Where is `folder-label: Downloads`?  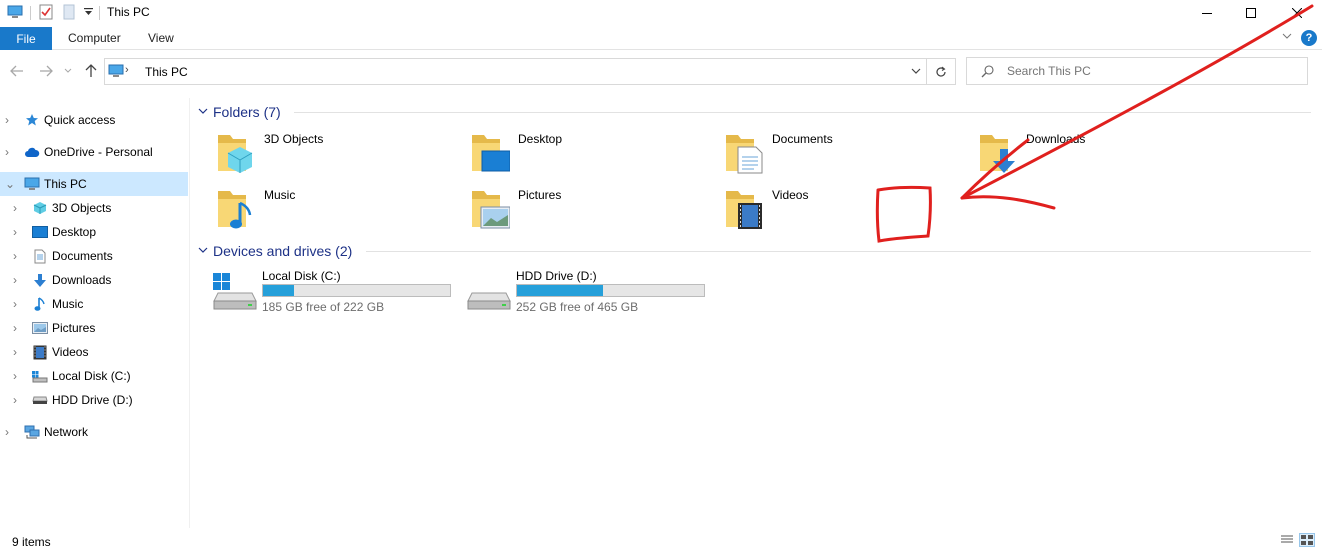 folder-label: Downloads is located at coordinates (1056, 139).